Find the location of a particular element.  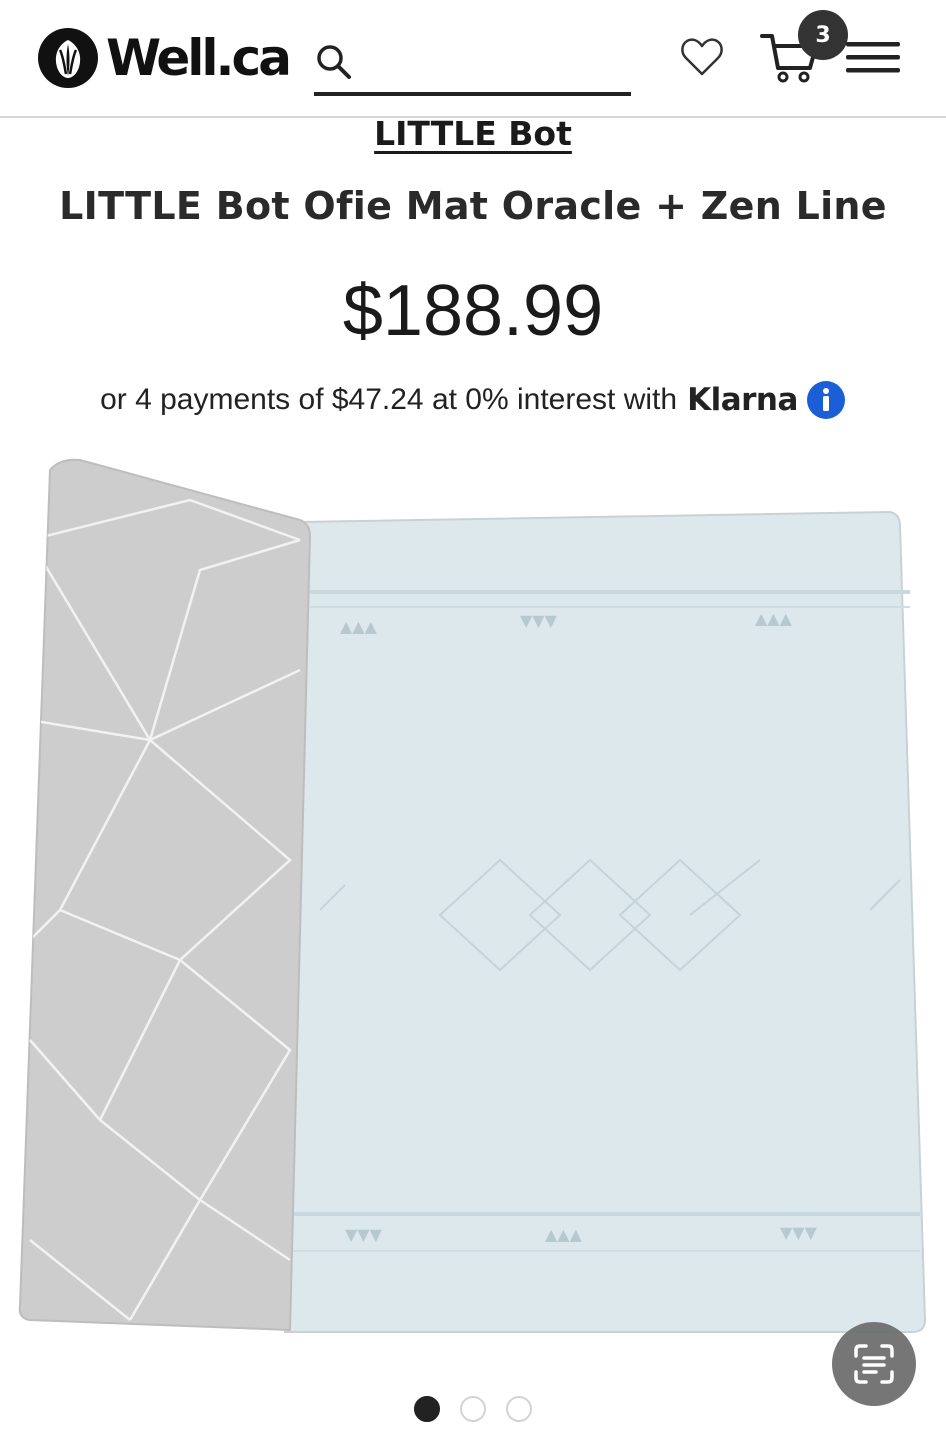

cart-count-badge: 3 is located at coordinates (823, 35).